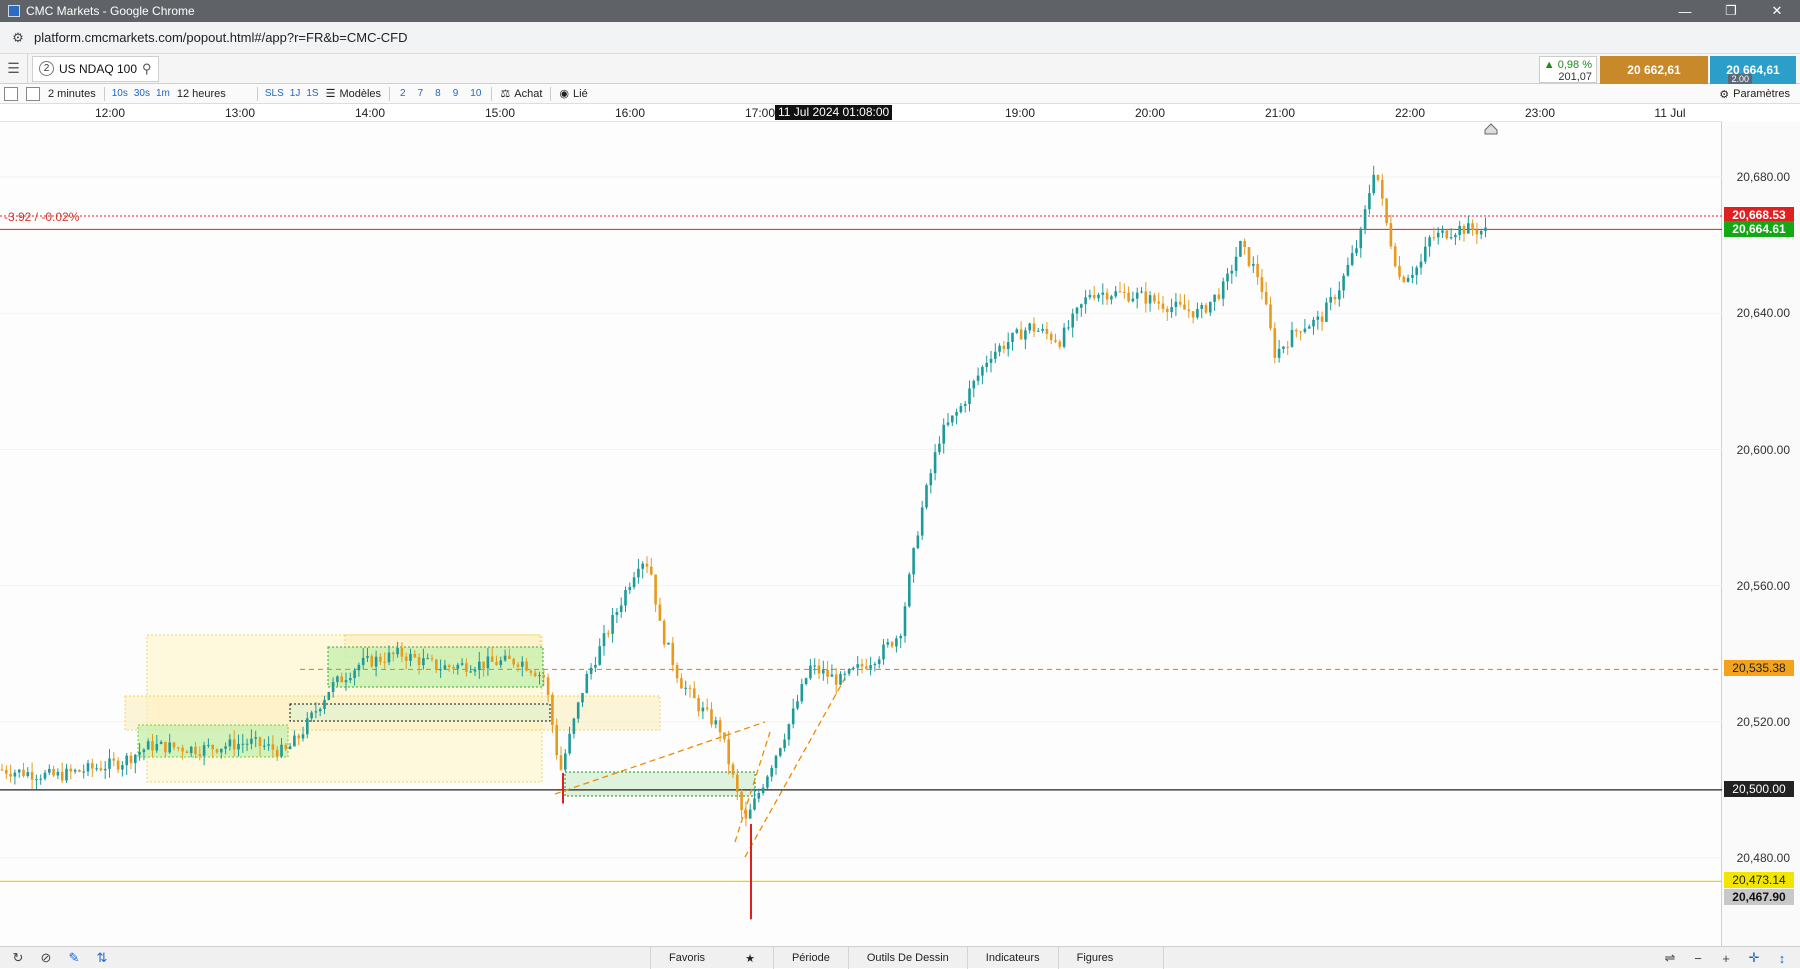  I want to click on model-slot-9: 9, so click(456, 93).